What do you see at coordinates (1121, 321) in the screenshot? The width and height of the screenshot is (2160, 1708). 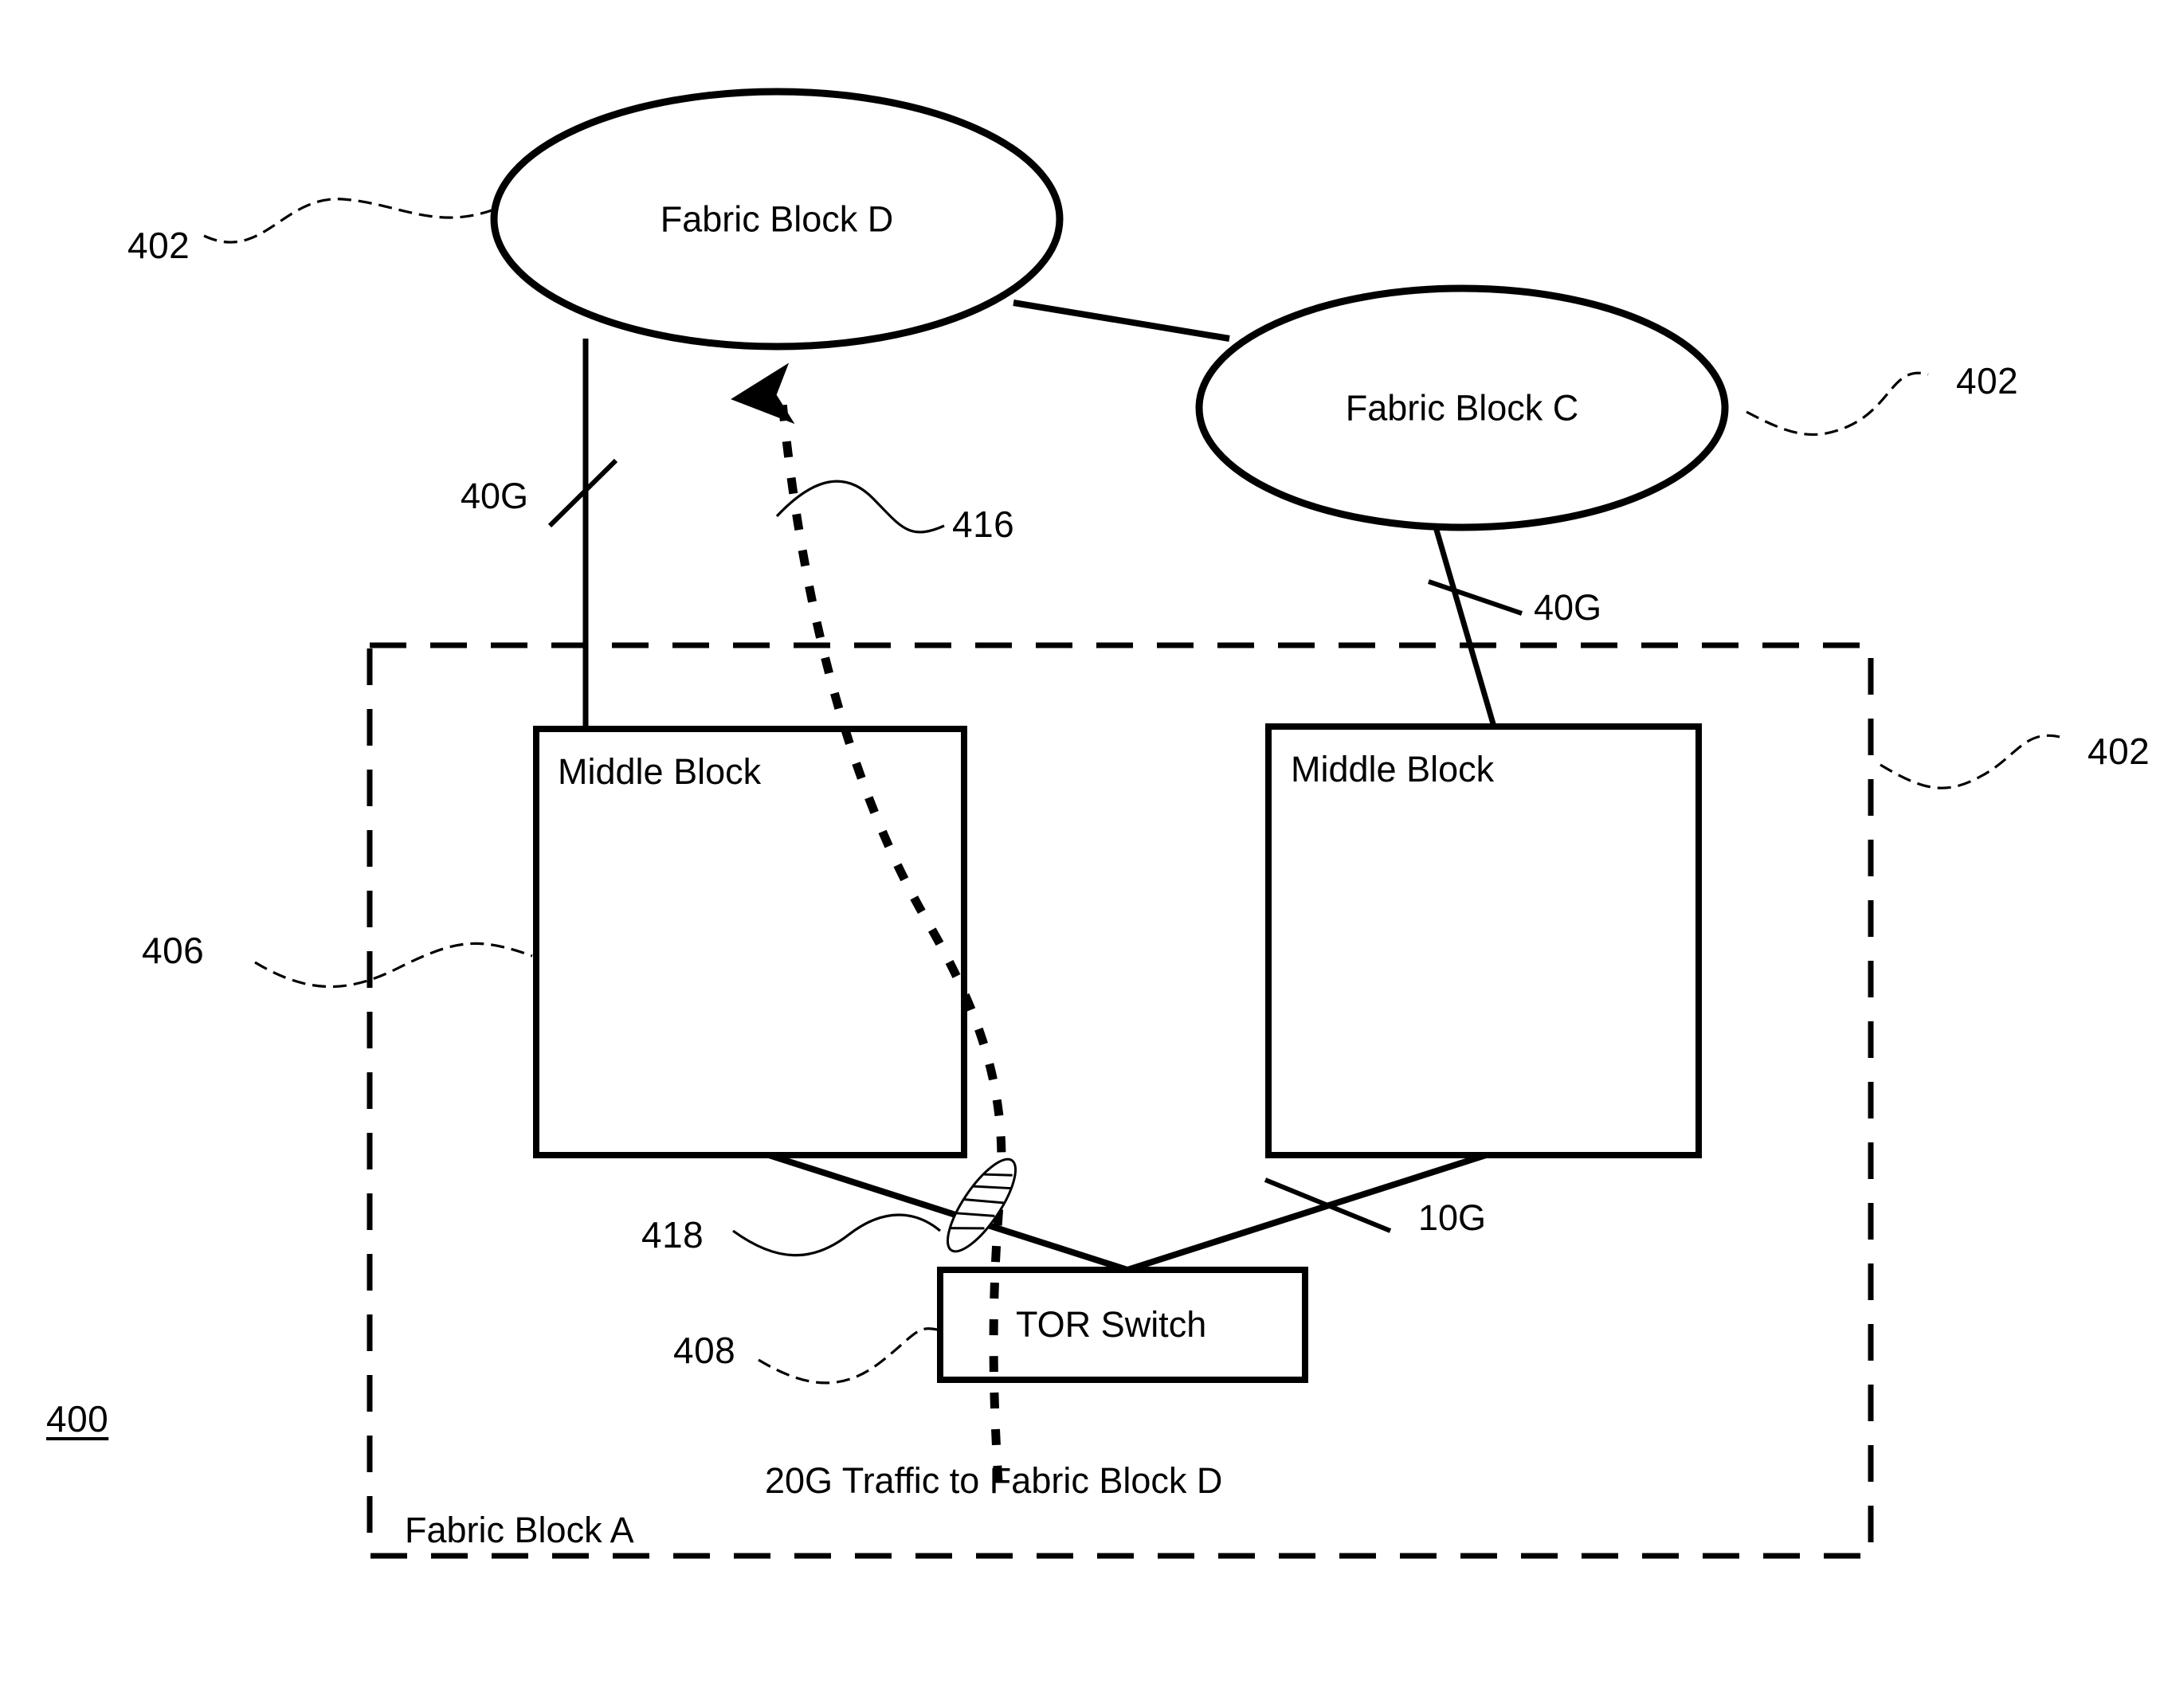 I see `link-fabric-d-to-fabric-c` at bounding box center [1121, 321].